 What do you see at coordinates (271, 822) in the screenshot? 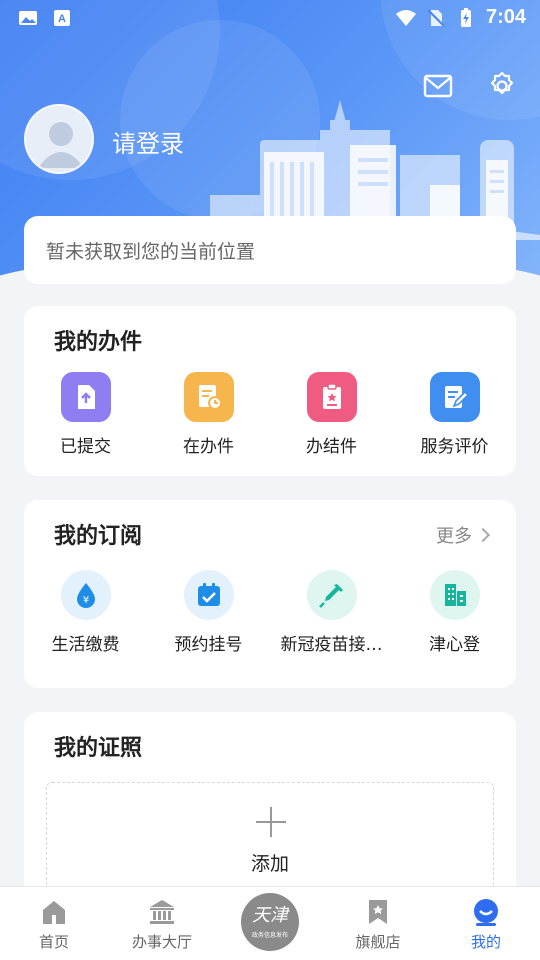
I see `plus-icon` at bounding box center [271, 822].